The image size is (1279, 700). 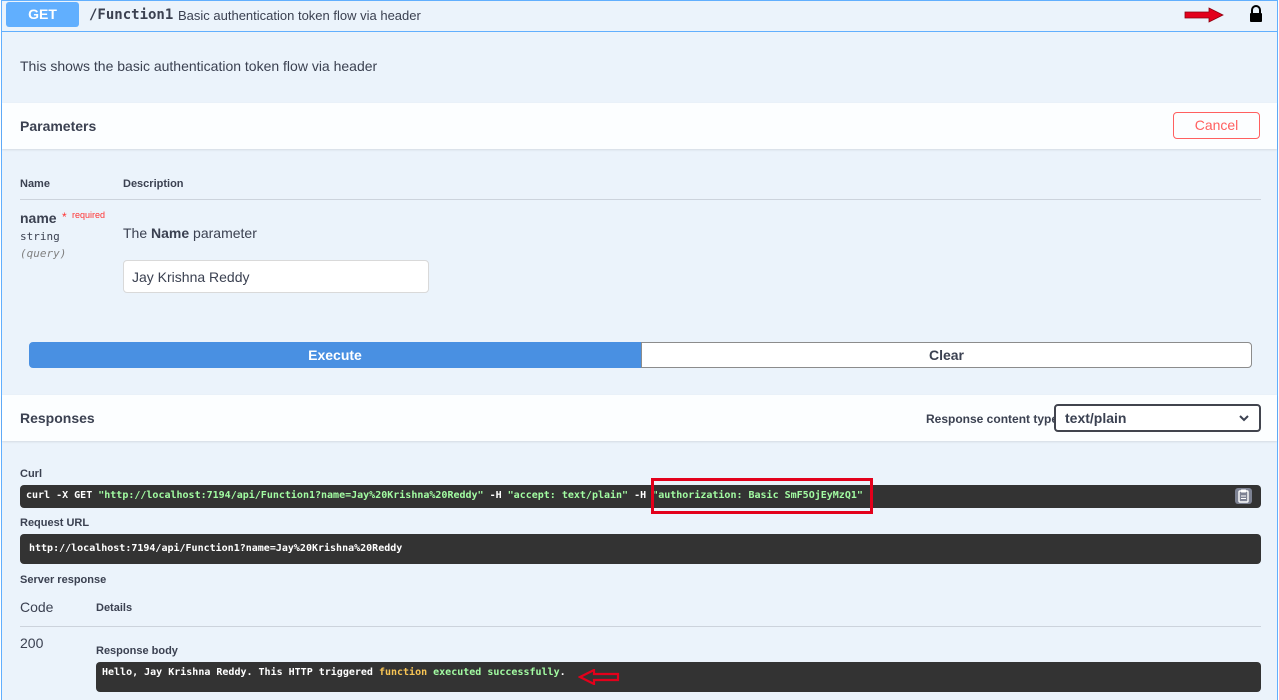 I want to click on param-name: name, so click(x=38, y=218).